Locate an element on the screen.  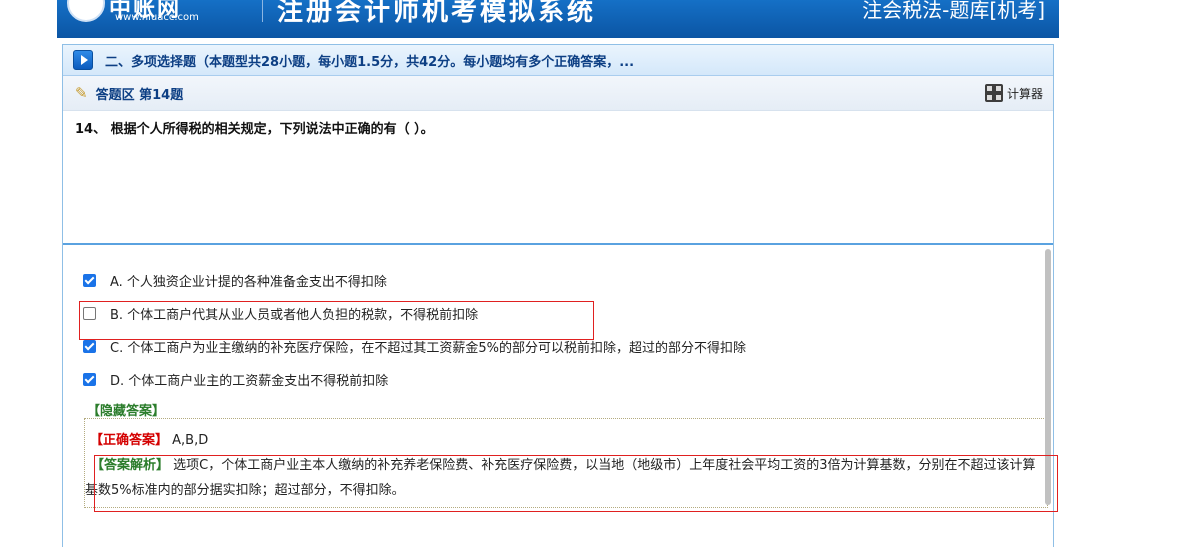
option-a-label: A. 个人独资企业计提的各种准备金支出不得扣除 is located at coordinates (248, 282).